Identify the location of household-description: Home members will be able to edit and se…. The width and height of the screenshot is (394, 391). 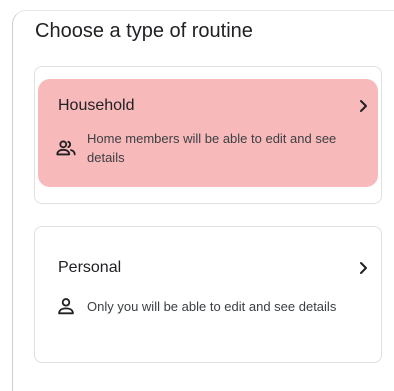
(212, 148).